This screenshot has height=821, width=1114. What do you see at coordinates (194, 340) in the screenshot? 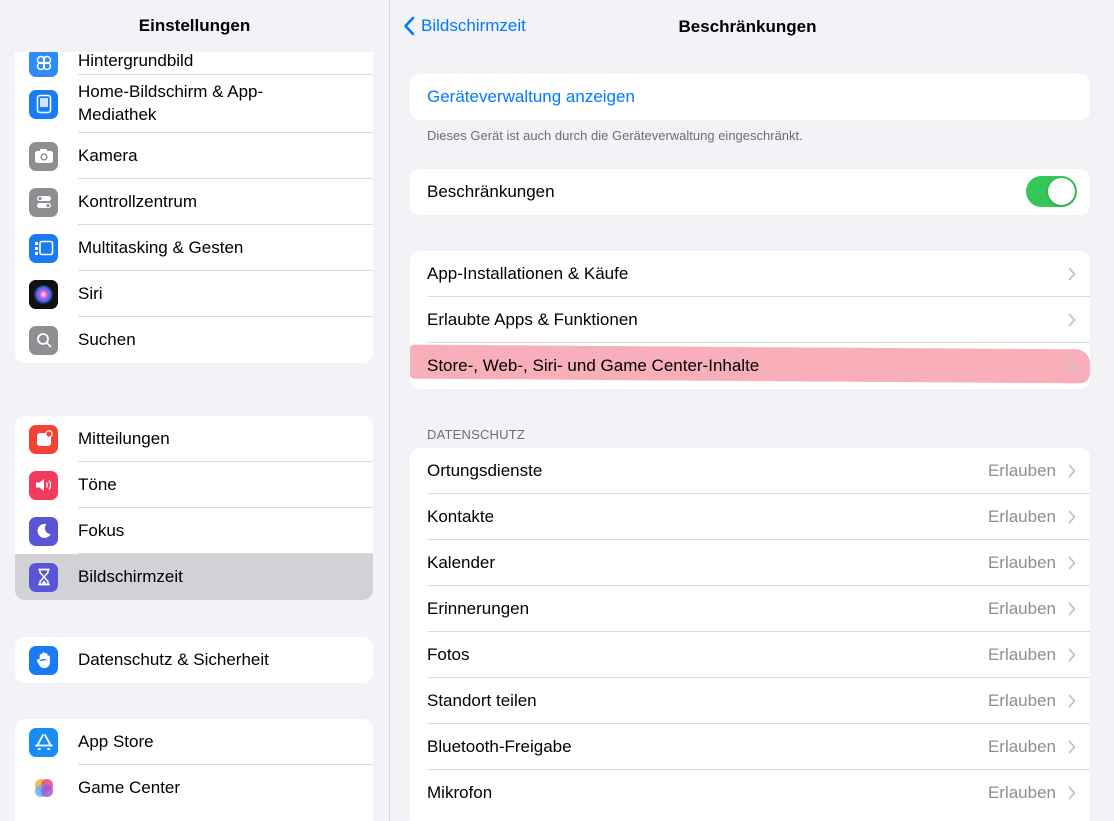
I see `sidebar-item-search: Suchen` at bounding box center [194, 340].